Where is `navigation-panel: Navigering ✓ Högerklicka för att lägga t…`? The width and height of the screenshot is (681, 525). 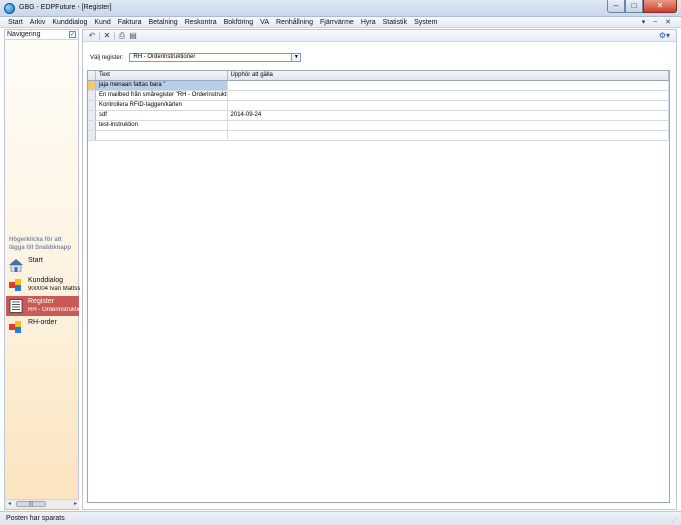
navigation-panel: Navigering ✓ Högerklicka för att lägga t… is located at coordinates (42, 269).